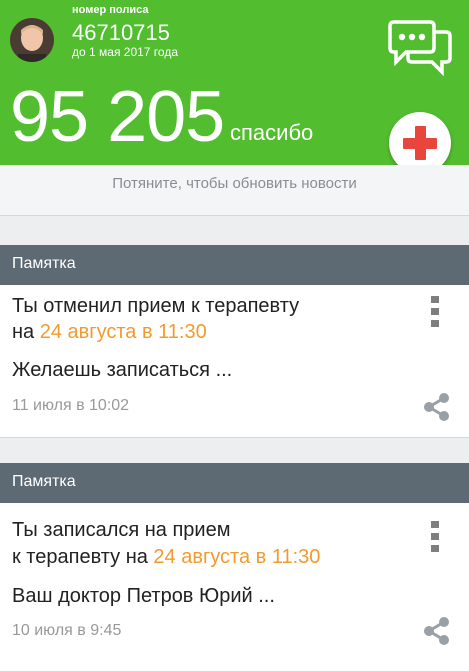  I want to click on score-unit: спасибо, so click(272, 132).